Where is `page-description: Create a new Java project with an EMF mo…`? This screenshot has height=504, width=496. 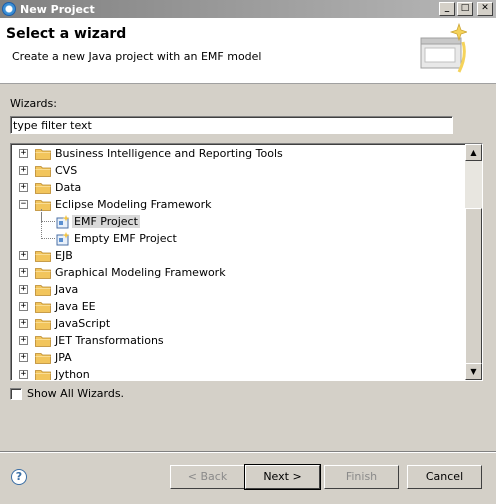
page-description: Create a new Java project with an EMF mo… is located at coordinates (137, 56).